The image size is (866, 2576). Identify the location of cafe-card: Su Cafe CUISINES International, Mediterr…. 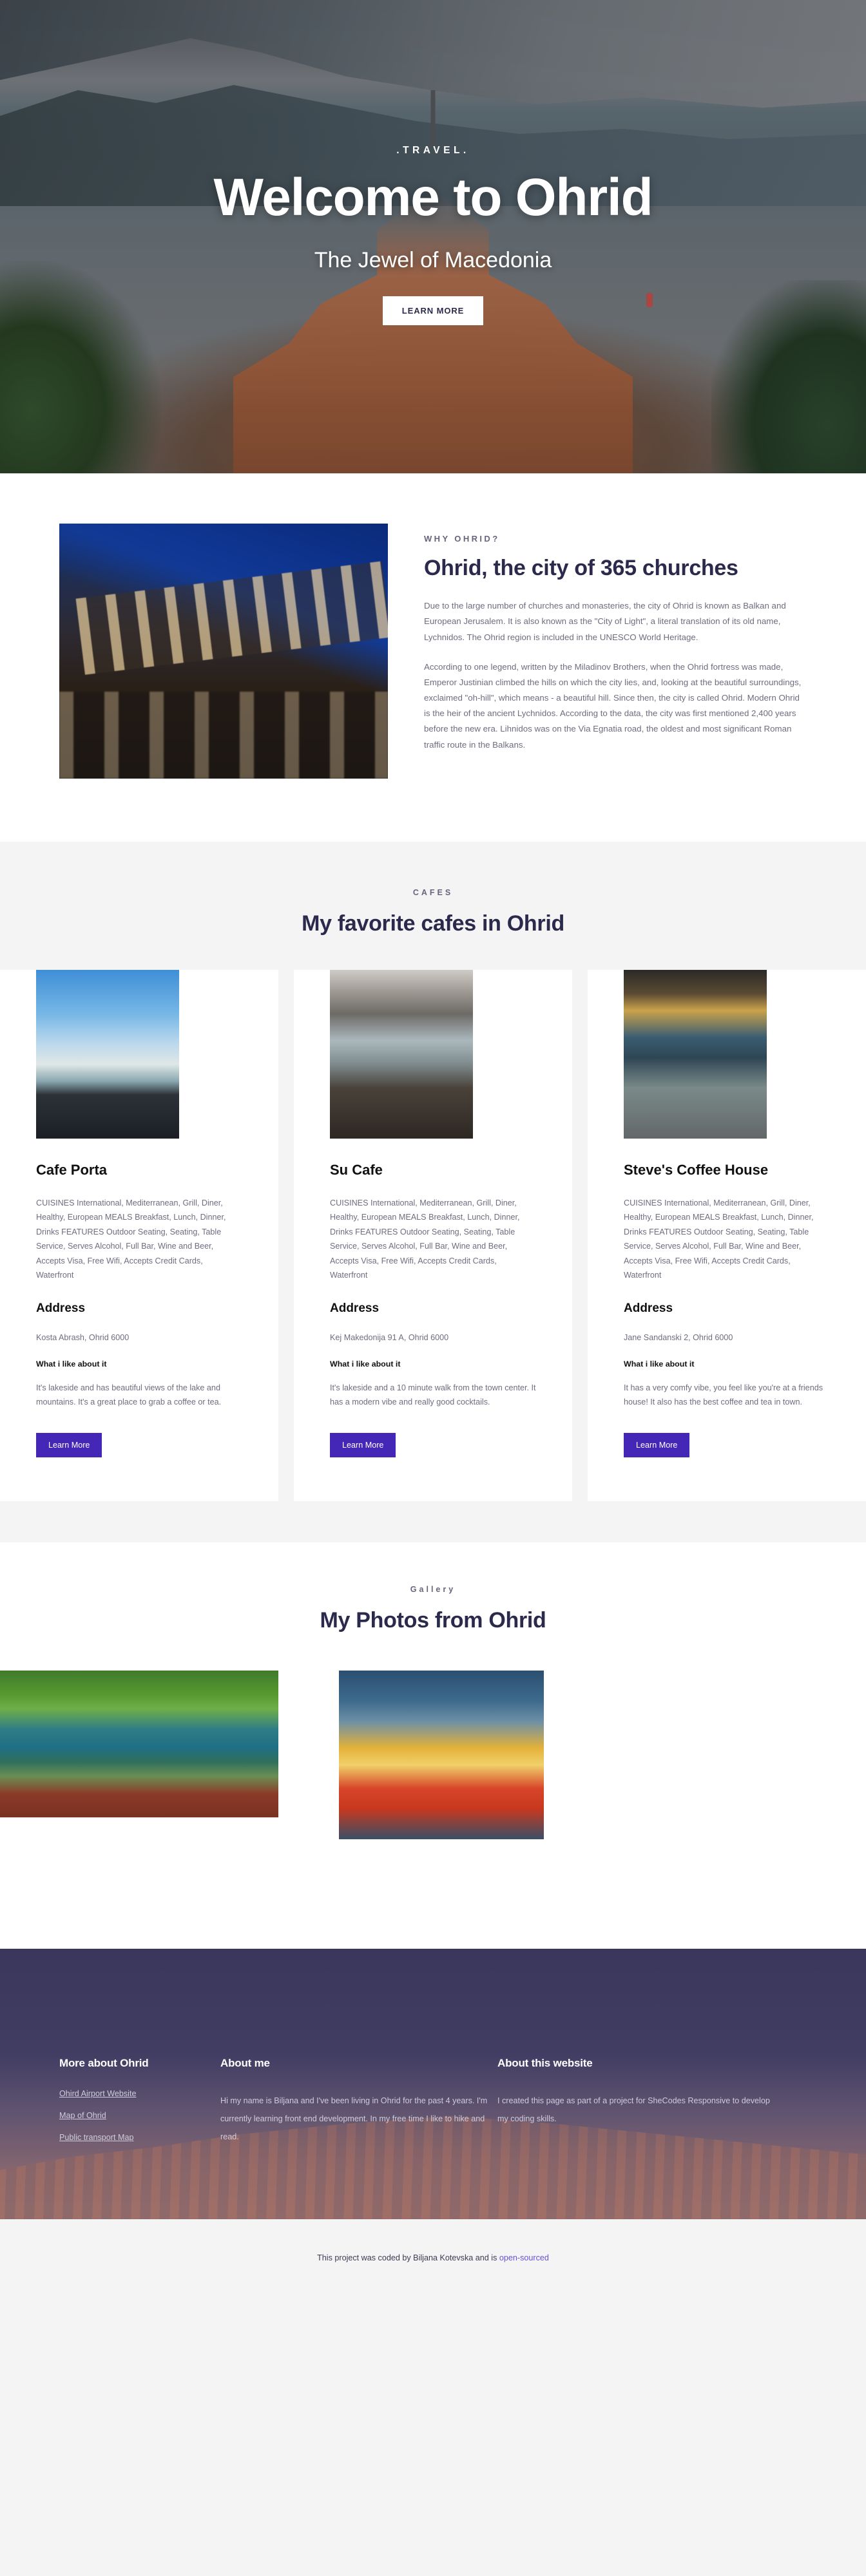
(433, 1235).